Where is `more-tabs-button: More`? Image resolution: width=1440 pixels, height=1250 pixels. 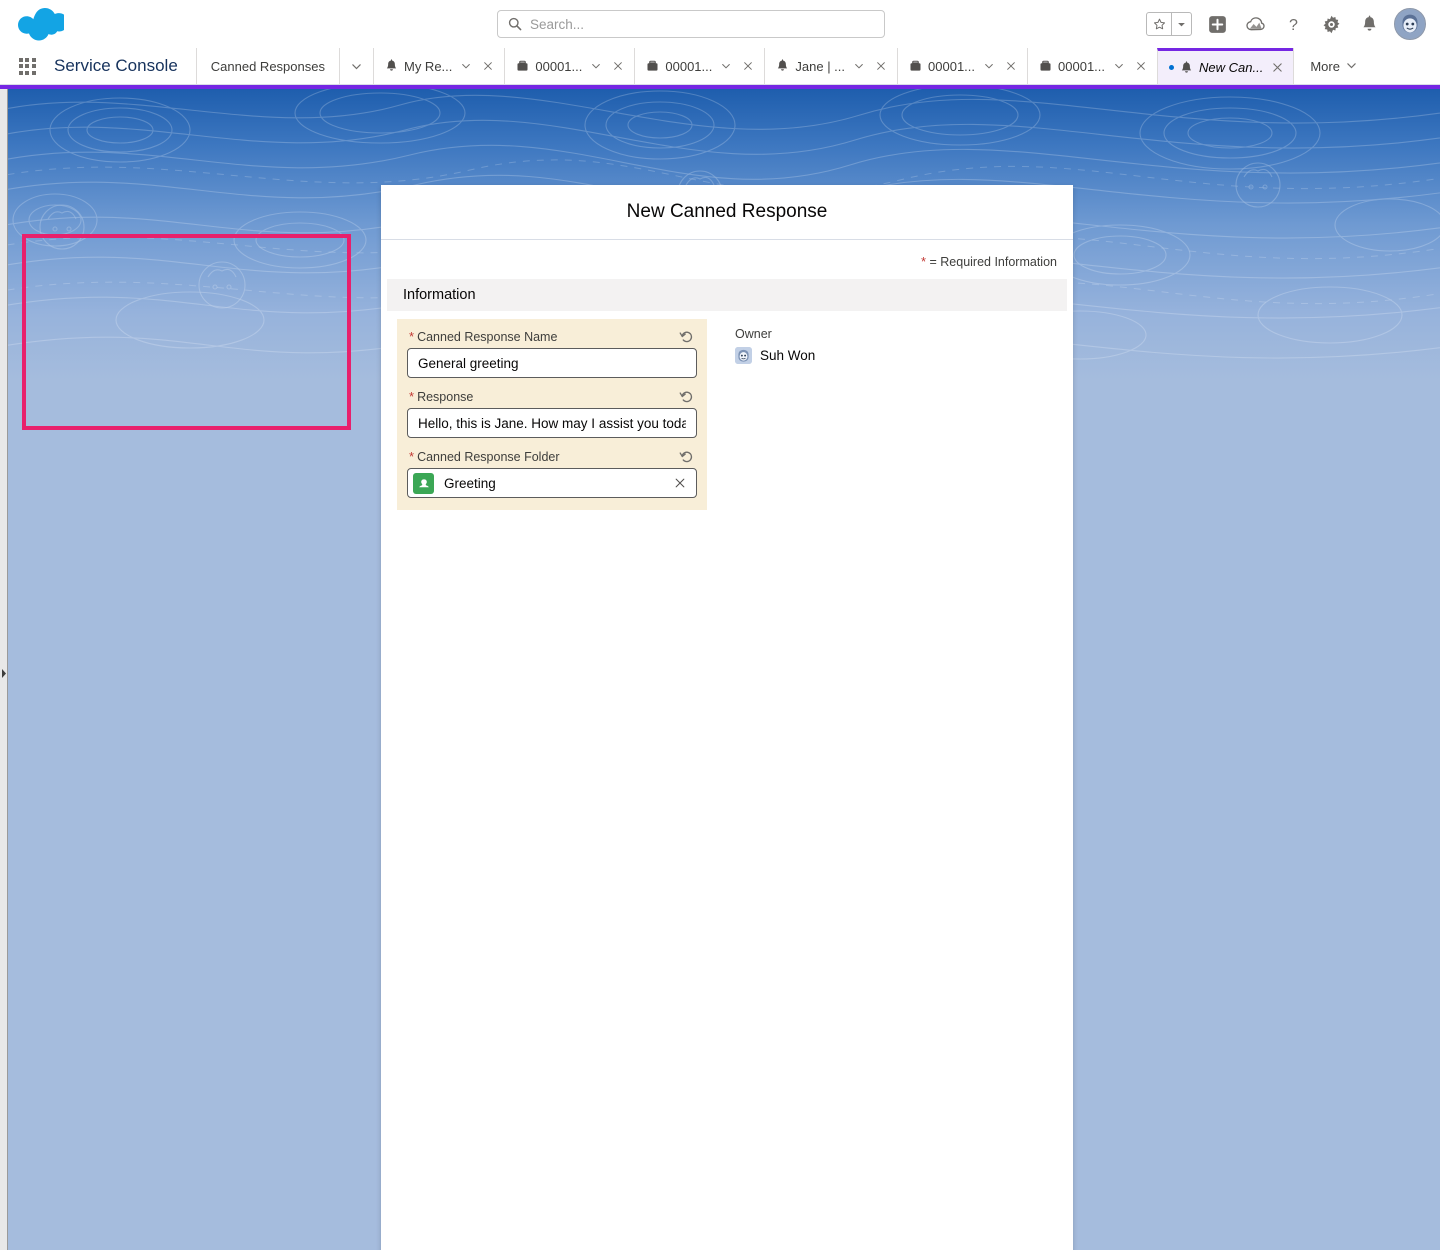
more-tabs-button: More is located at coordinates (1333, 66).